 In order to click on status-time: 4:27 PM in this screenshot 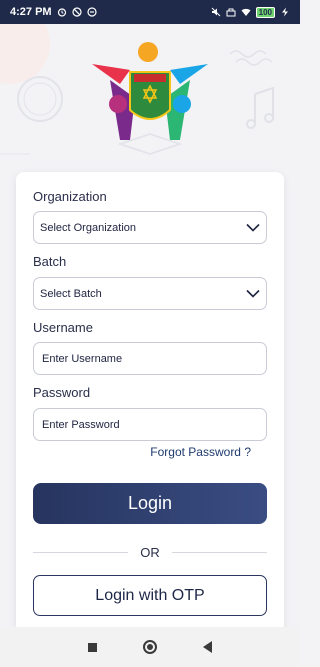, I will do `click(31, 12)`.